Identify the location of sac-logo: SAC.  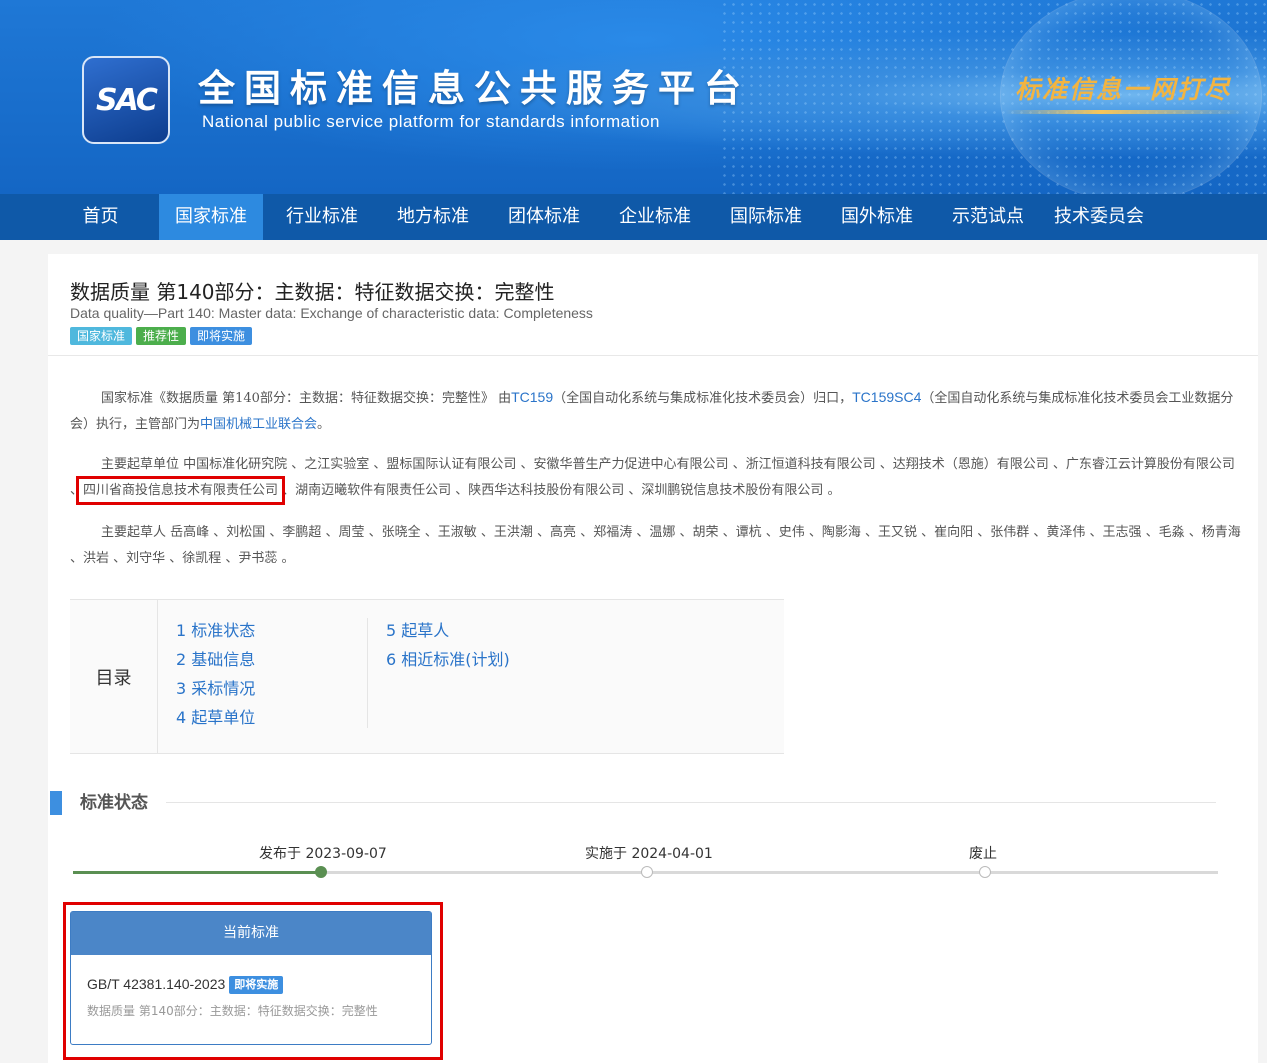
(126, 100).